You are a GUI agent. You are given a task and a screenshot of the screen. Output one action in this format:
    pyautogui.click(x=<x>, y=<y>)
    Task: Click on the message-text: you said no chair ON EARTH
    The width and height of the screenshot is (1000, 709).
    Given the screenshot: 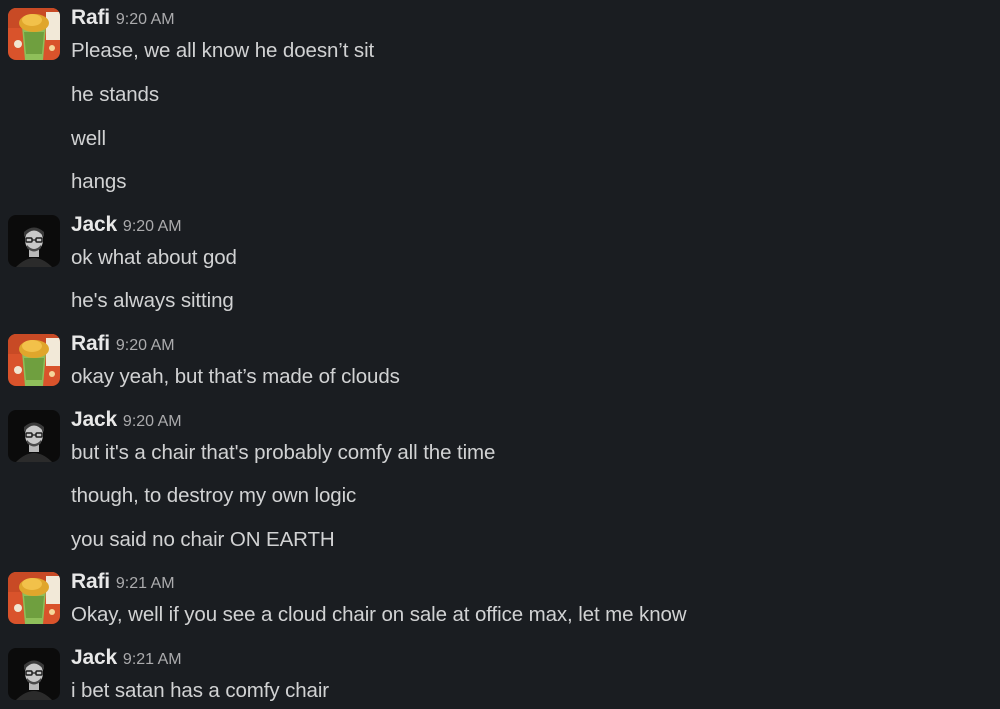 What is the action you would take?
    pyautogui.click(x=203, y=539)
    